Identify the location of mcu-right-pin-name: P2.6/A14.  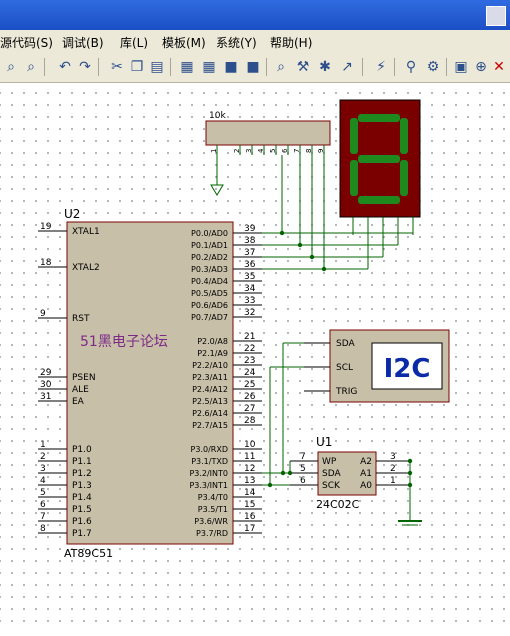
(210, 413).